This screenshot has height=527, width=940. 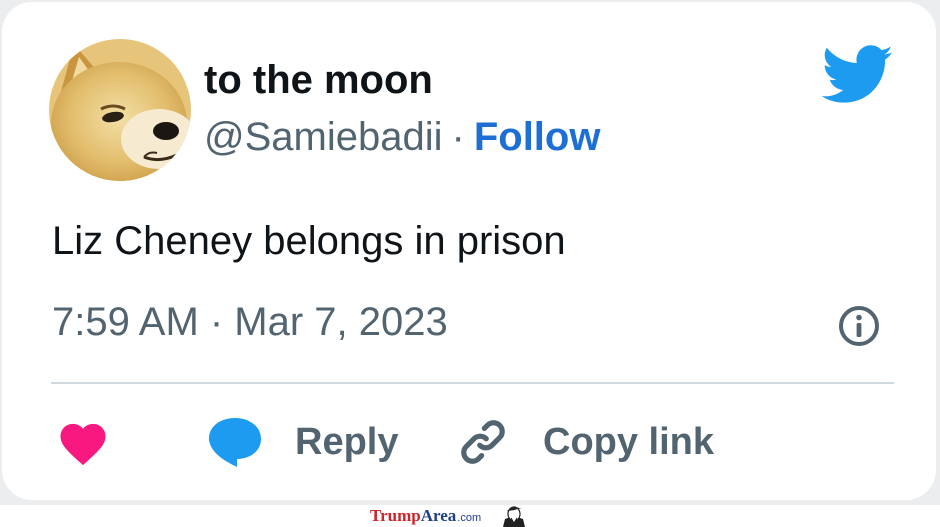 I want to click on heart-icon, so click(x=83, y=444).